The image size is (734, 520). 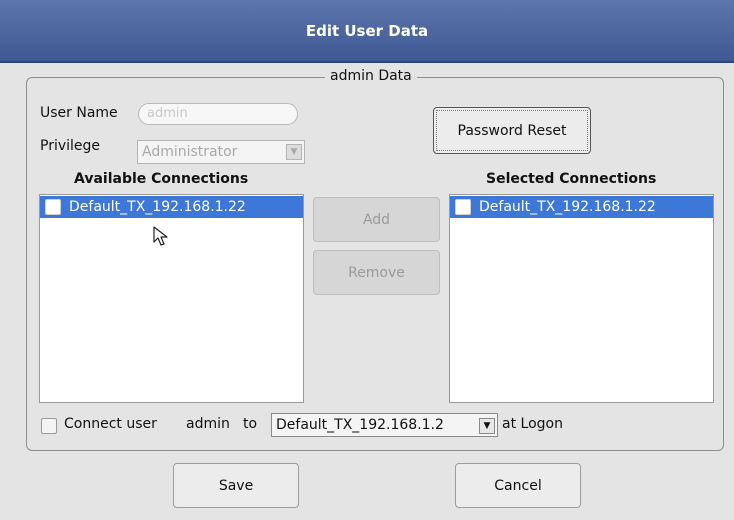 I want to click on add-button-label: Add, so click(x=376, y=219).